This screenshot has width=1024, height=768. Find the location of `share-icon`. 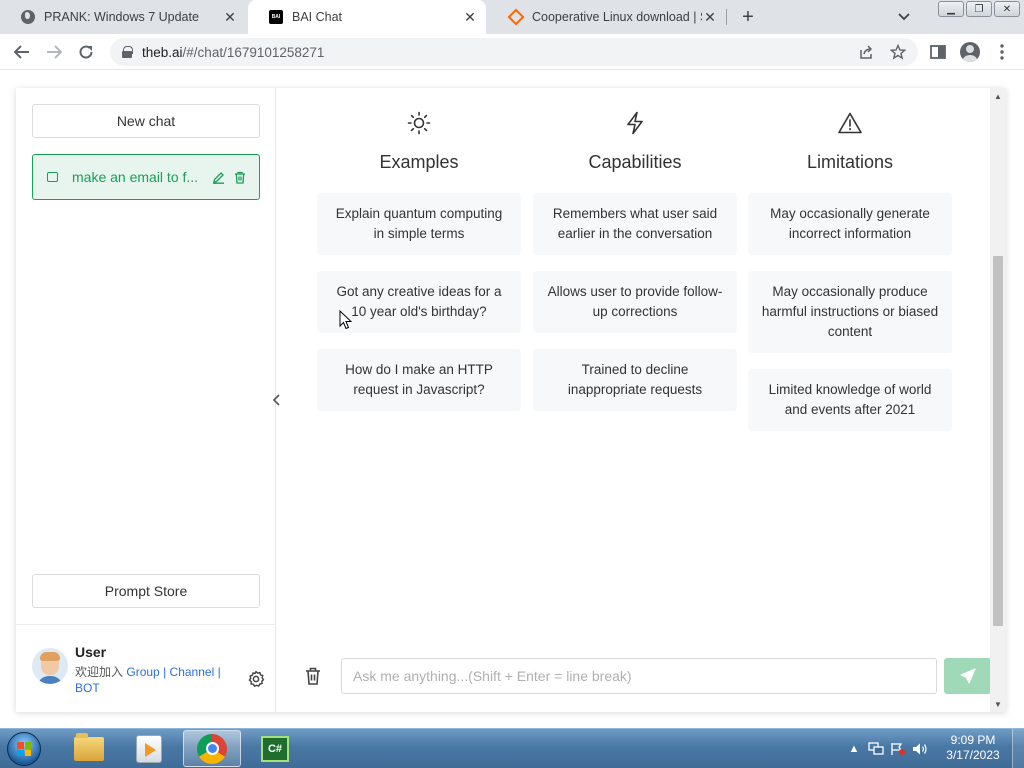

share-icon is located at coordinates (866, 52).